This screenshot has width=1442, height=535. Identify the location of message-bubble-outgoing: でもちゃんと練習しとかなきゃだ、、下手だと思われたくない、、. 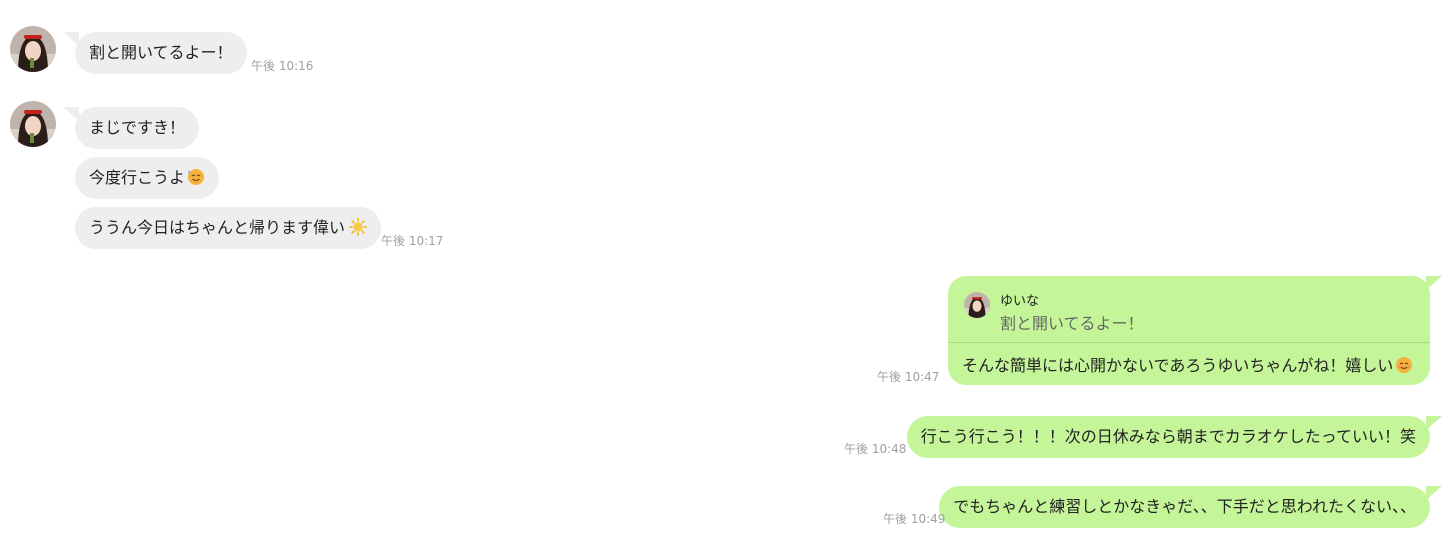
(1190, 507).